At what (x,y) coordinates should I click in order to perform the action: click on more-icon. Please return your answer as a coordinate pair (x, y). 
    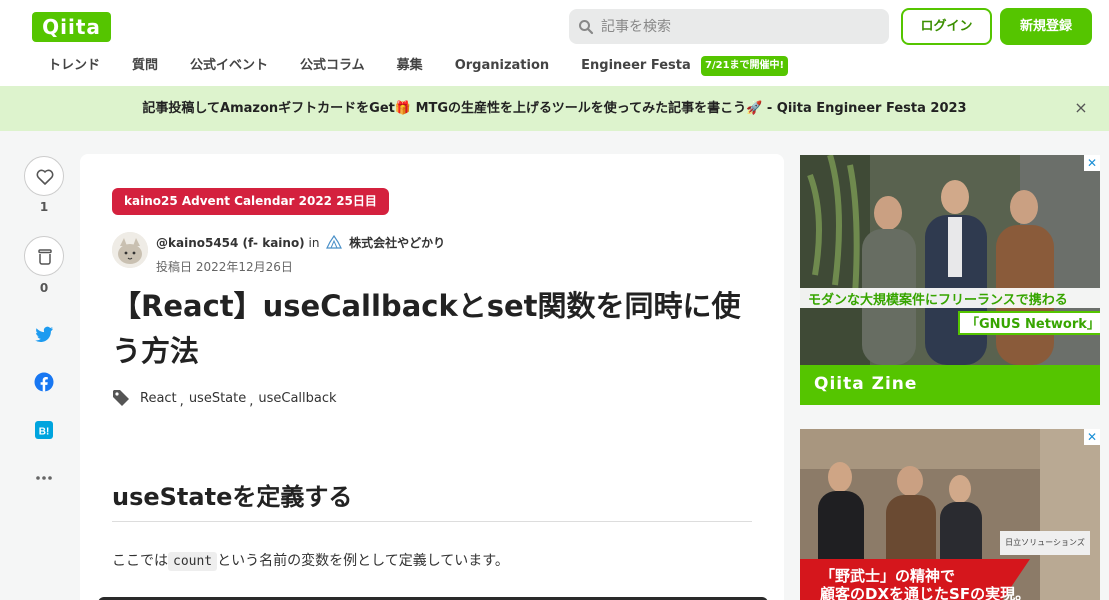
    Looking at the image, I should click on (44, 478).